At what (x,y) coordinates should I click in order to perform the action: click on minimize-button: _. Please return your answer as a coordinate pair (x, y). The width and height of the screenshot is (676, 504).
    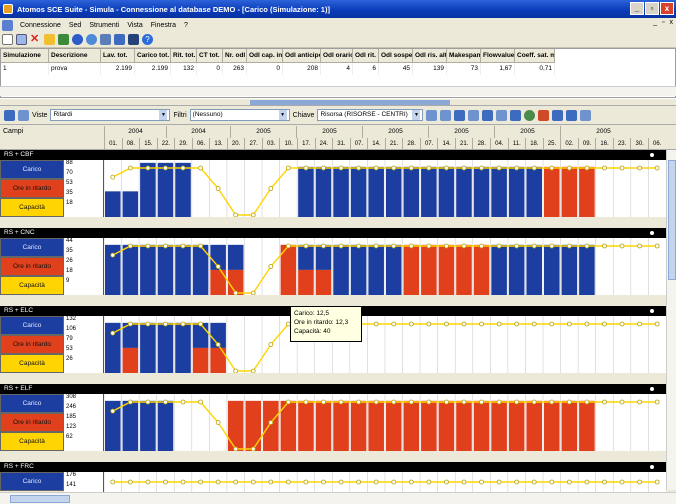
    Looking at the image, I should click on (637, 8).